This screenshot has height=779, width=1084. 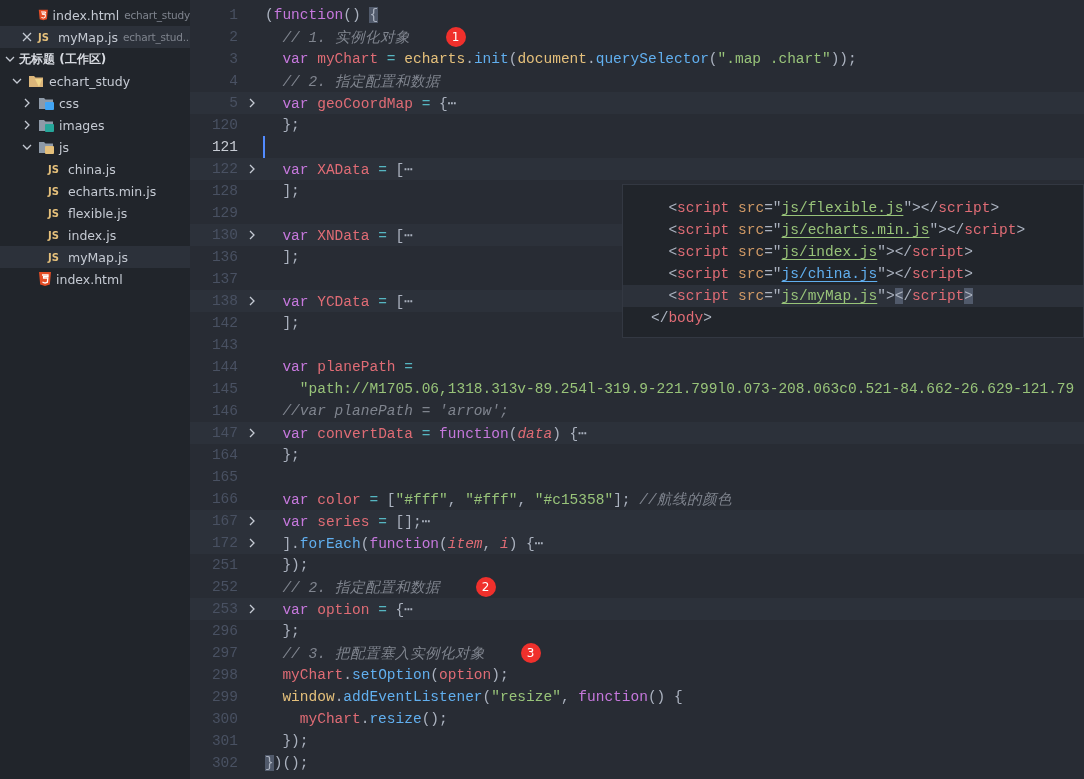 I want to click on open-editor-item: index.html echart_study, so click(x=95, y=15).